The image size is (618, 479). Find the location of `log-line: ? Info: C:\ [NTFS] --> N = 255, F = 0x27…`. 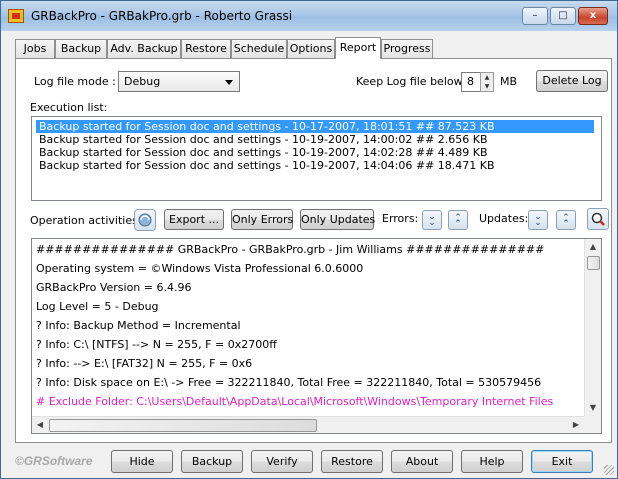

log-line: ? Info: C:\ [NTFS] --> N = 255, F = 0x27… is located at coordinates (156, 344).